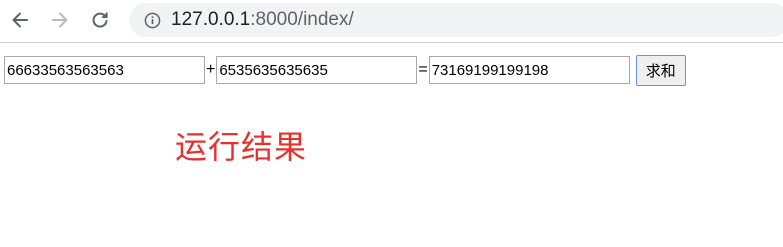 This screenshot has width=783, height=247. I want to click on plus-sign: +, so click(211, 69).